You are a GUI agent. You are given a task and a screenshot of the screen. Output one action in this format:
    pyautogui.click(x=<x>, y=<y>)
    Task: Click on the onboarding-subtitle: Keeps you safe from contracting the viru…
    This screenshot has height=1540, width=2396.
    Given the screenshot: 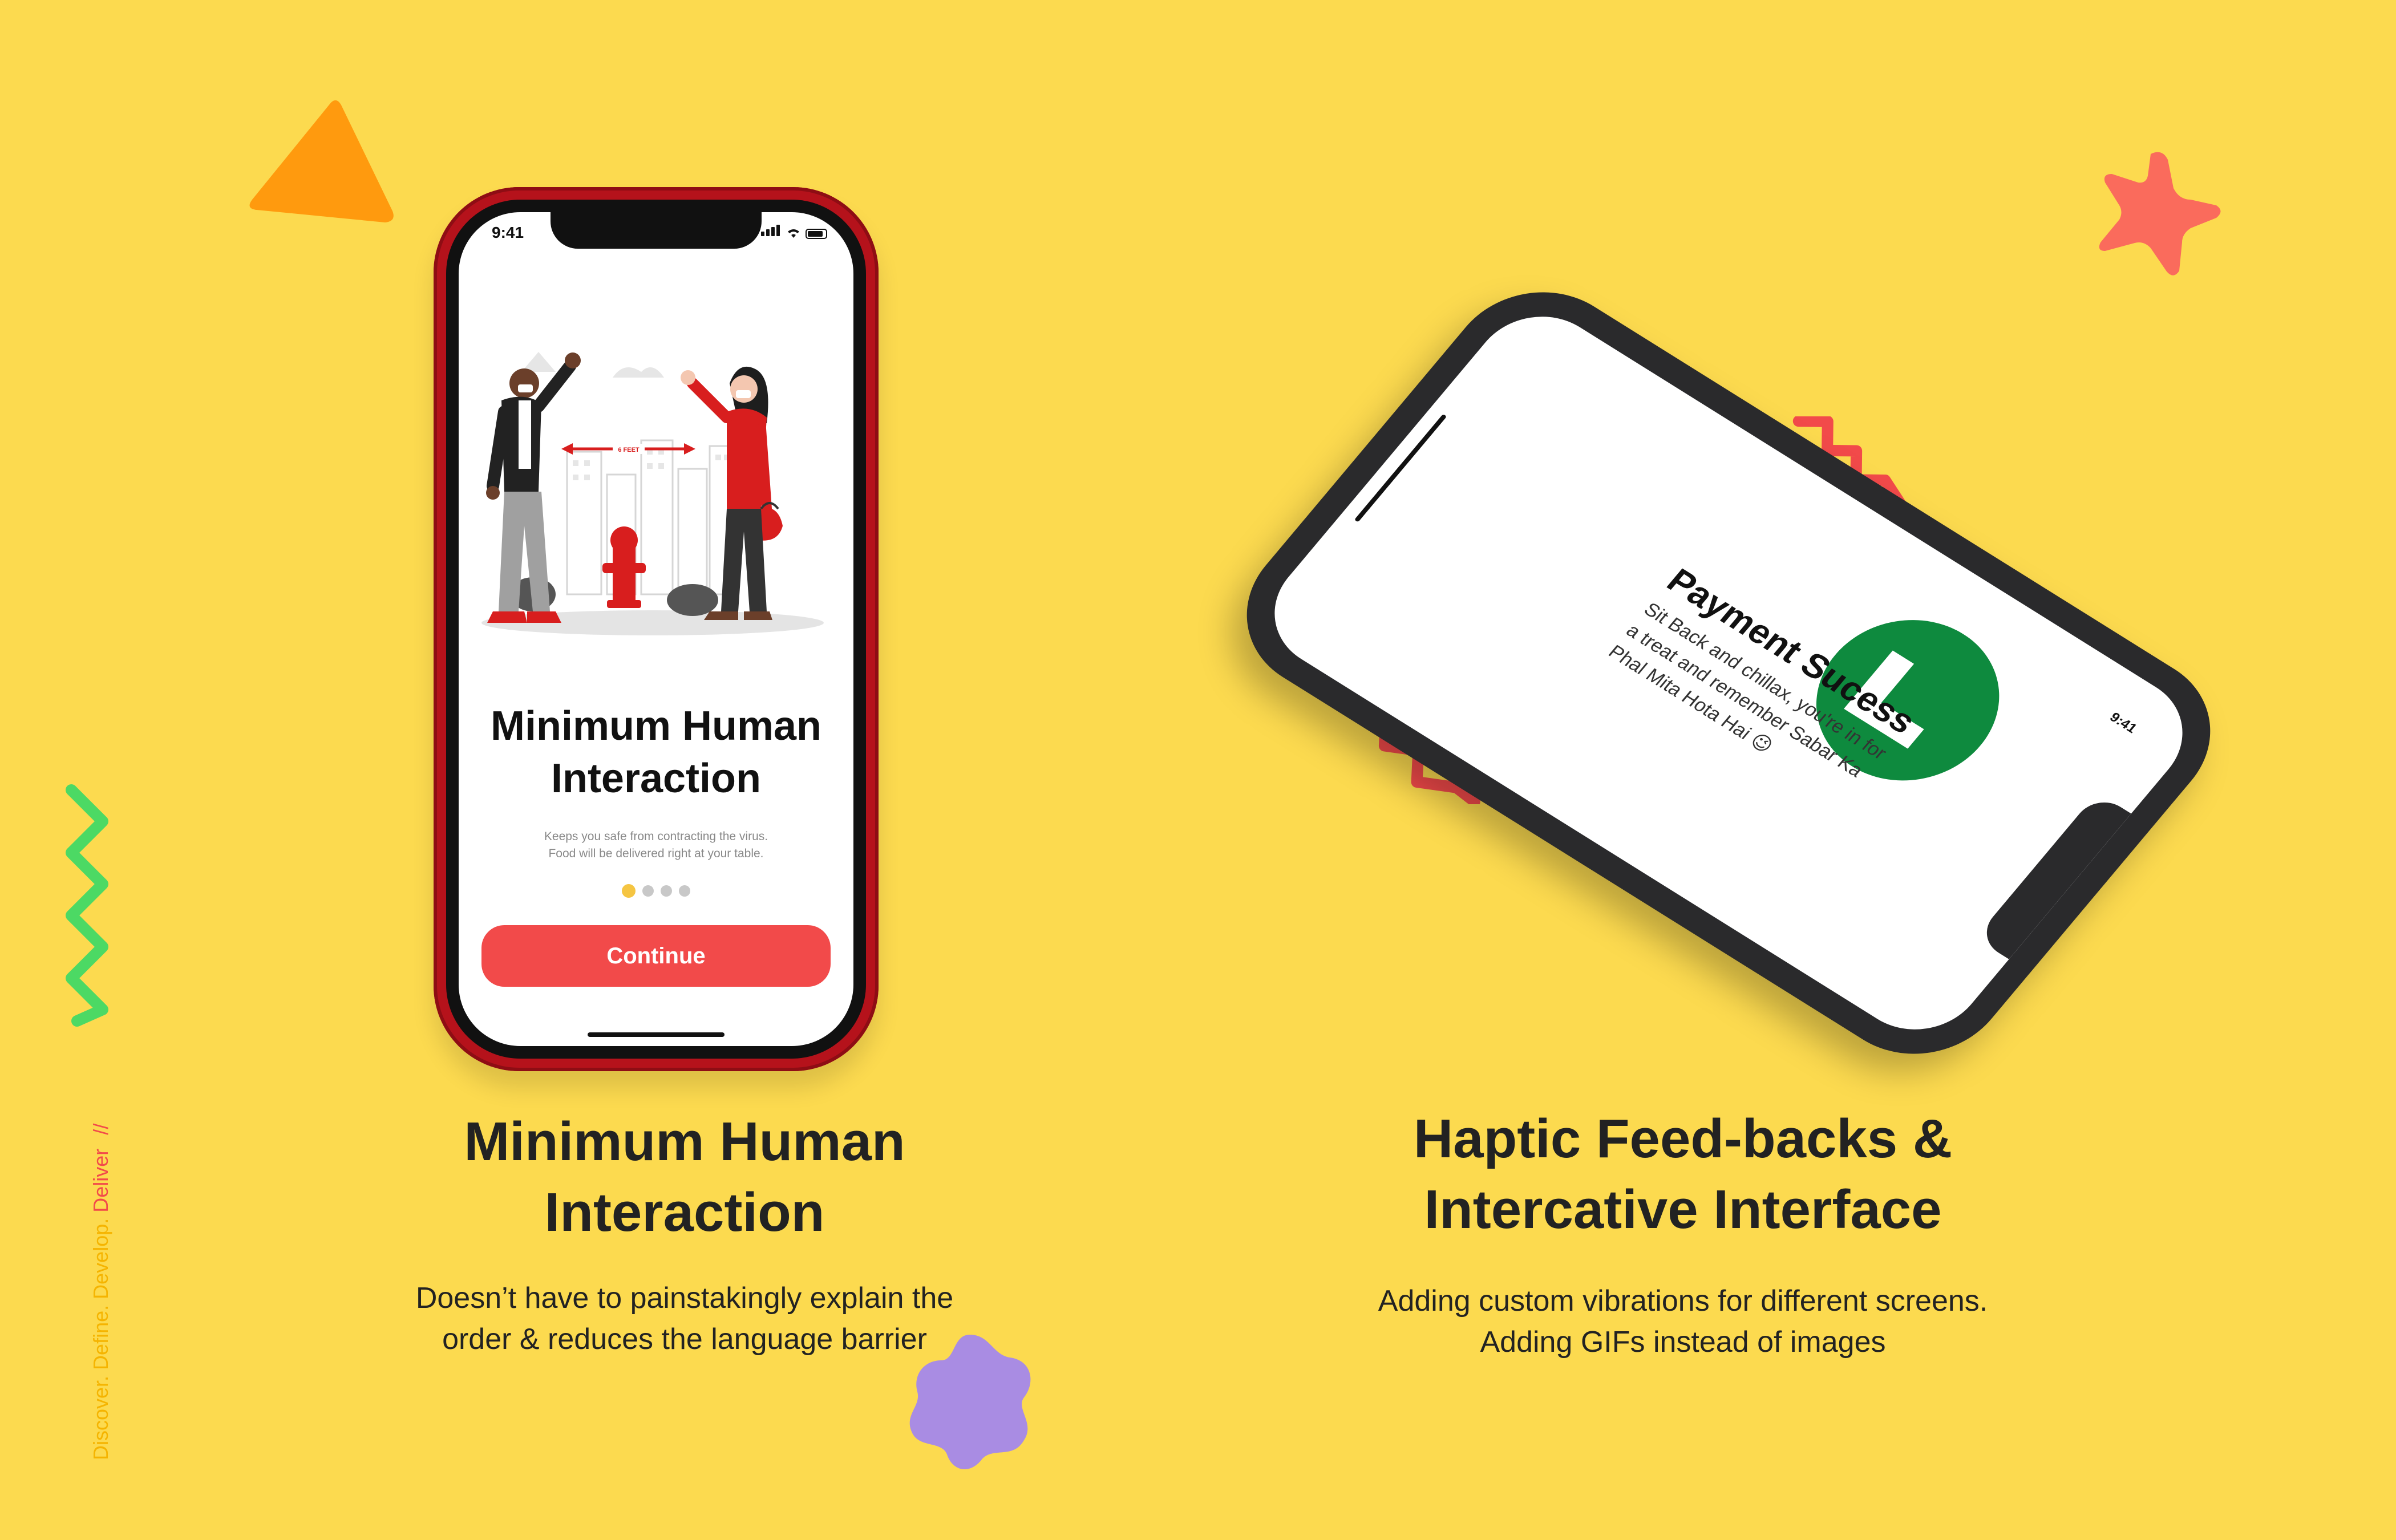 What is the action you would take?
    pyautogui.click(x=656, y=845)
    